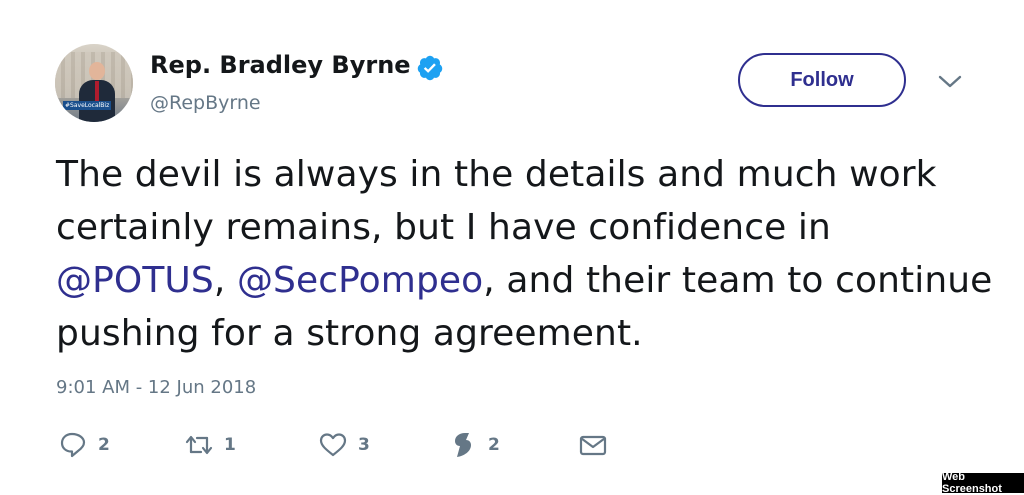 The height and width of the screenshot is (495, 1024). I want to click on chevron-down-icon, so click(950, 82).